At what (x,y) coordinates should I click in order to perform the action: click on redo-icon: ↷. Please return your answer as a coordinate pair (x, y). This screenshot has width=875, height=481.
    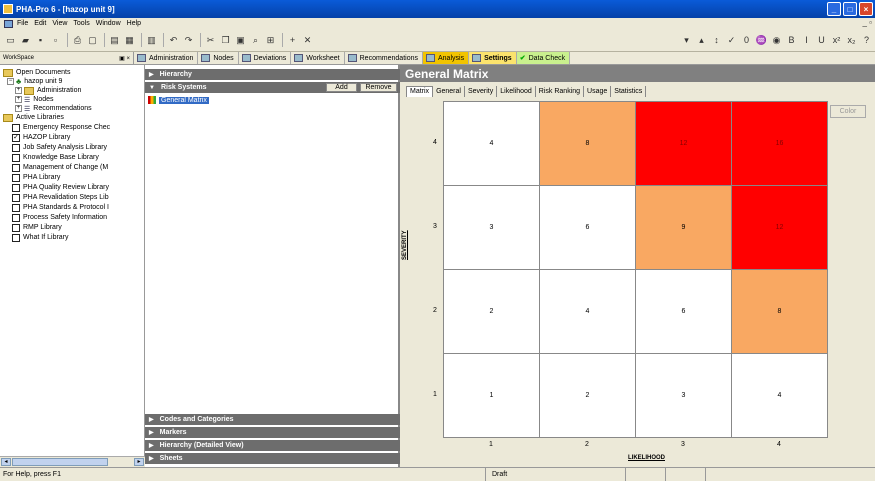
    Looking at the image, I should click on (188, 40).